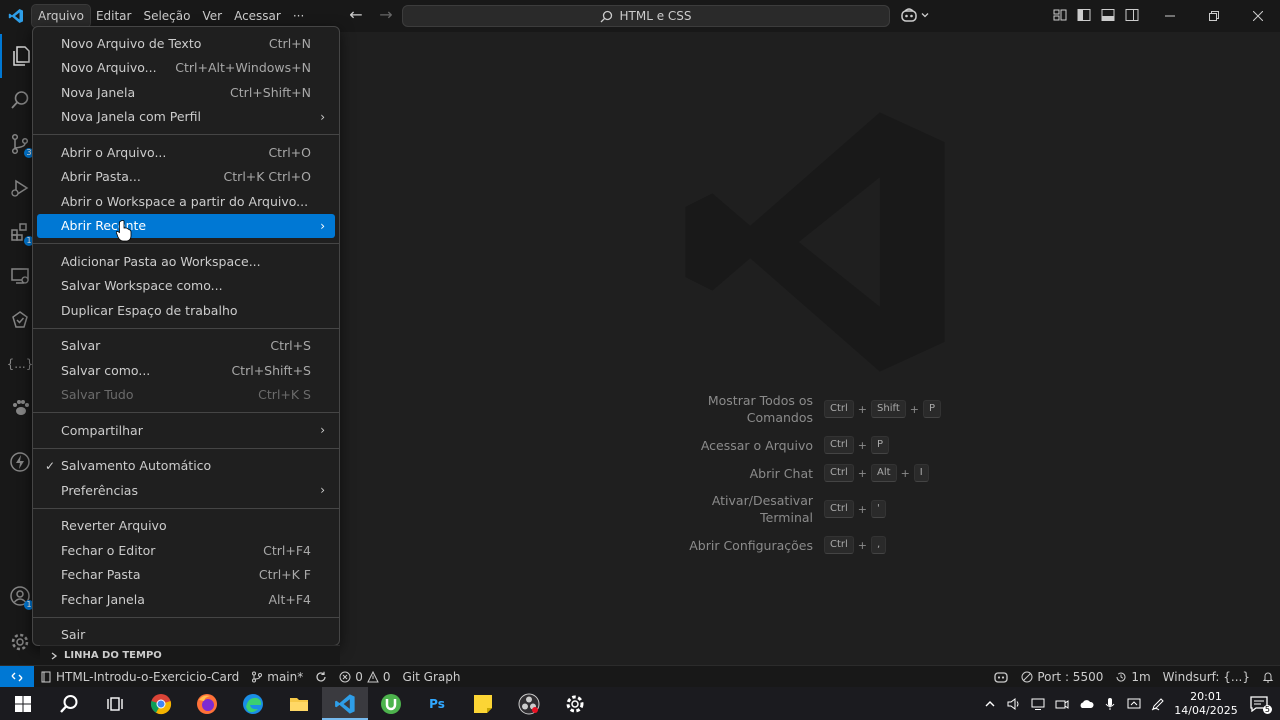 Image resolution: width=1280 pixels, height=720 pixels. What do you see at coordinates (139, 677) in the screenshot?
I see `repo-status: HTML-Introdu-o-Exercicio-Card` at bounding box center [139, 677].